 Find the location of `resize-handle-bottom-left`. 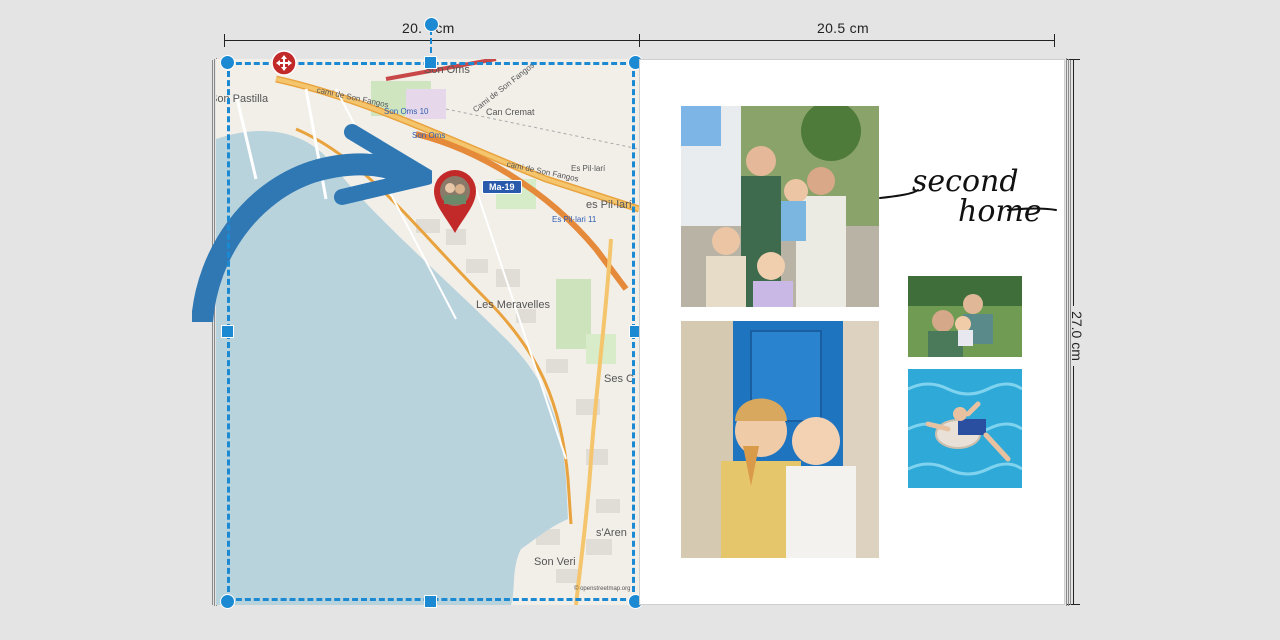

resize-handle-bottom-left is located at coordinates (227, 601).